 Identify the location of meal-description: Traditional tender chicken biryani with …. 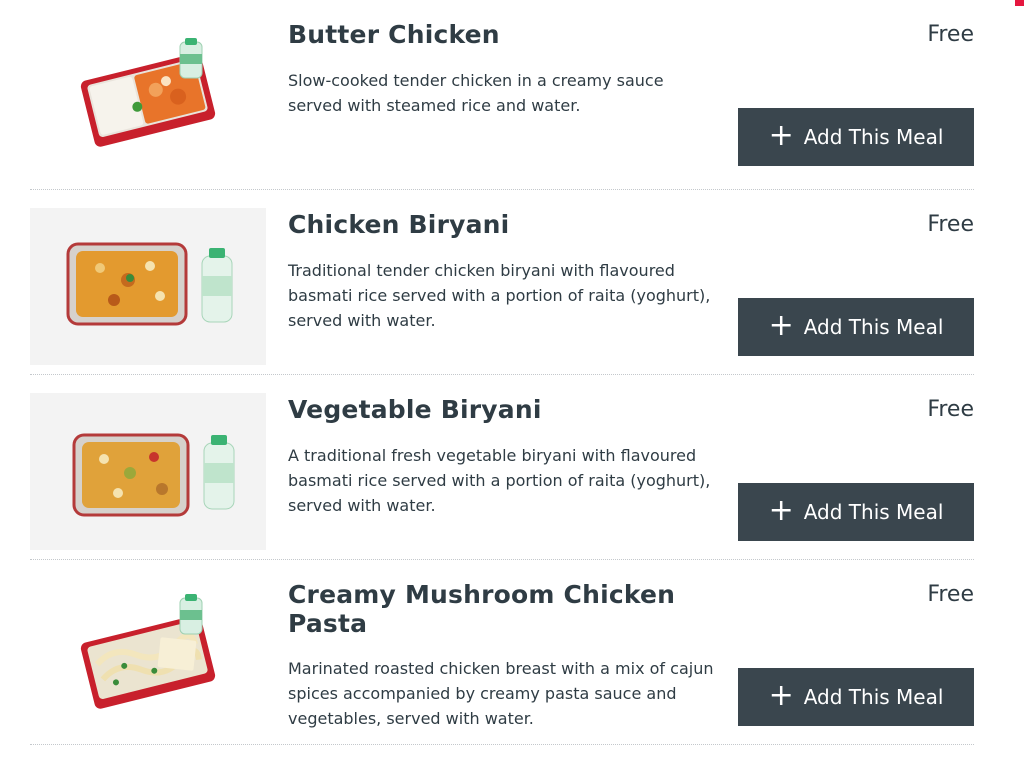
(499, 295).